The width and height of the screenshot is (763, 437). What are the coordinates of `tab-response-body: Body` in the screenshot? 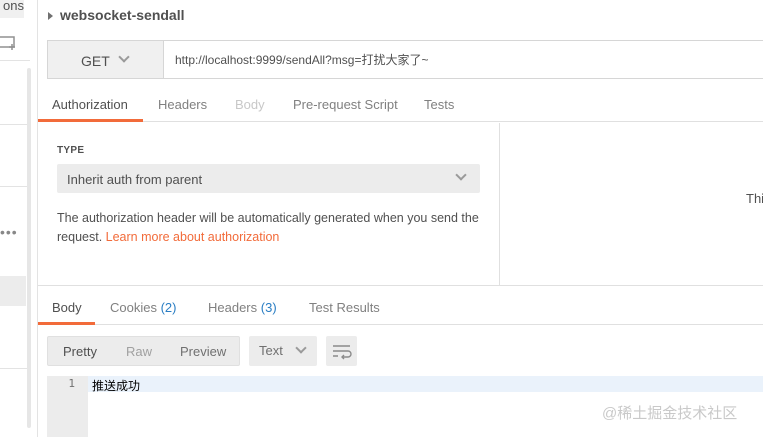 It's located at (67, 307).